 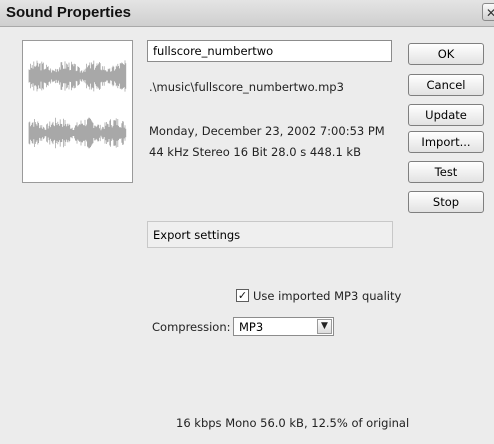 I want to click on sound-name-input: fullscore_numbertwo, so click(x=269, y=51).